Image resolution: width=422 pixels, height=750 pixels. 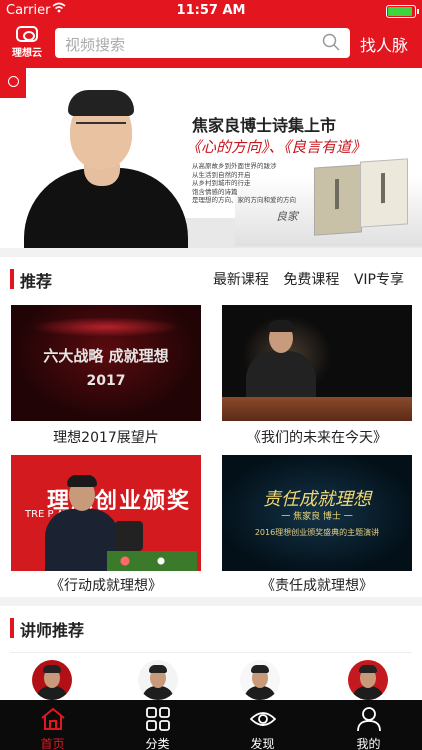 I want to click on recommend-tabs: 最新课程 免费课程 VIP专享, so click(x=303, y=279).